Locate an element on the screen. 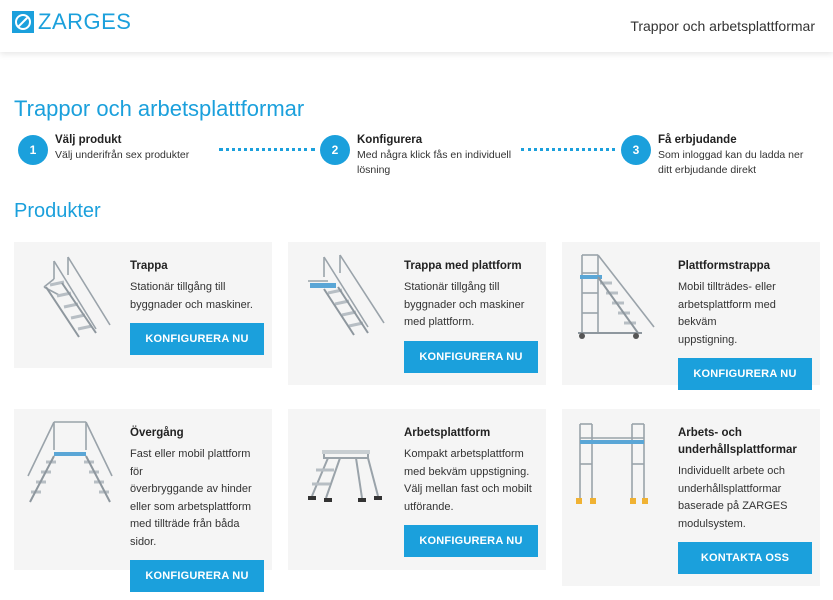 This screenshot has width=833, height=600. step-title: Få erbjudande is located at coordinates (697, 140).